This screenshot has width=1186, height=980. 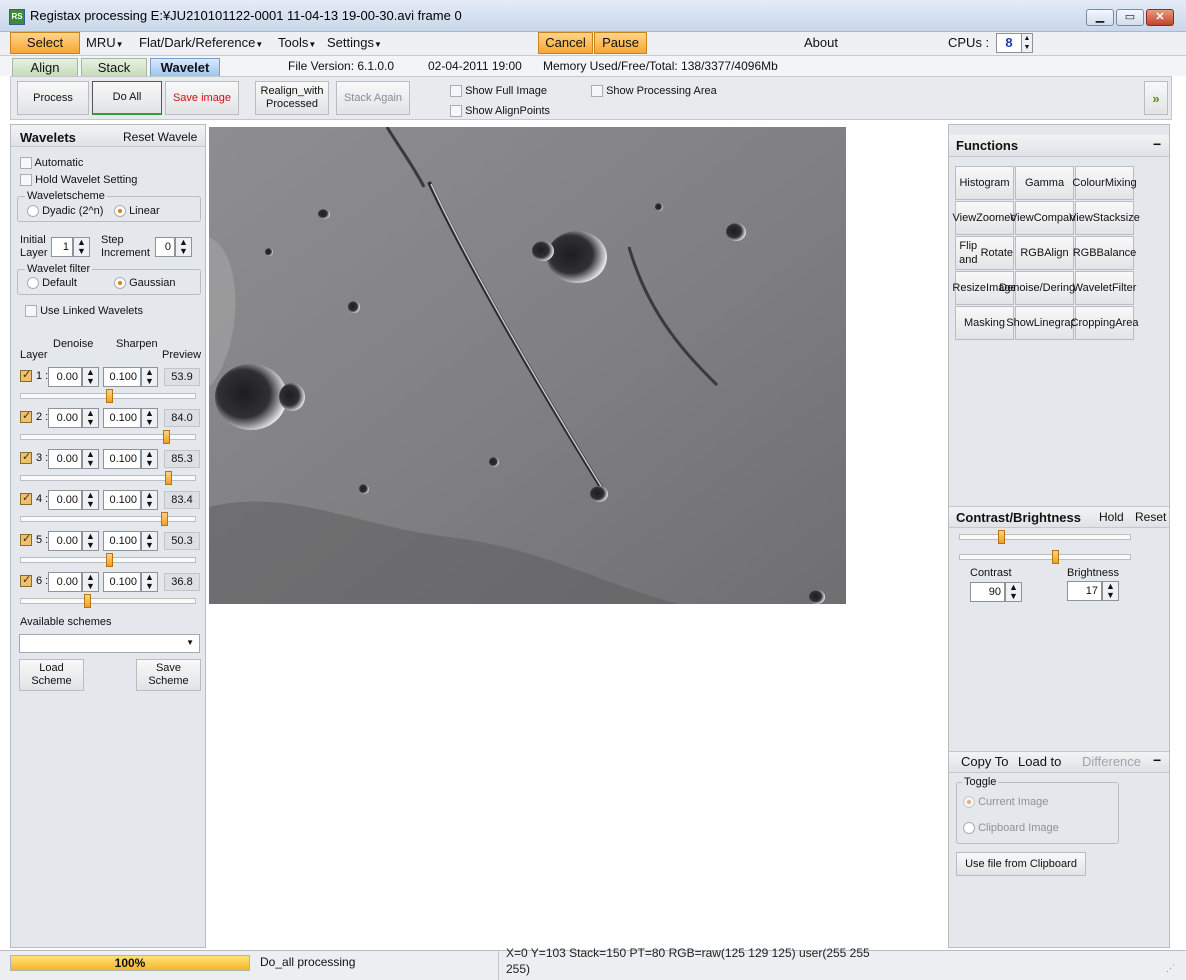 I want to click on load-scheme-button: Load Scheme, so click(x=51, y=675).